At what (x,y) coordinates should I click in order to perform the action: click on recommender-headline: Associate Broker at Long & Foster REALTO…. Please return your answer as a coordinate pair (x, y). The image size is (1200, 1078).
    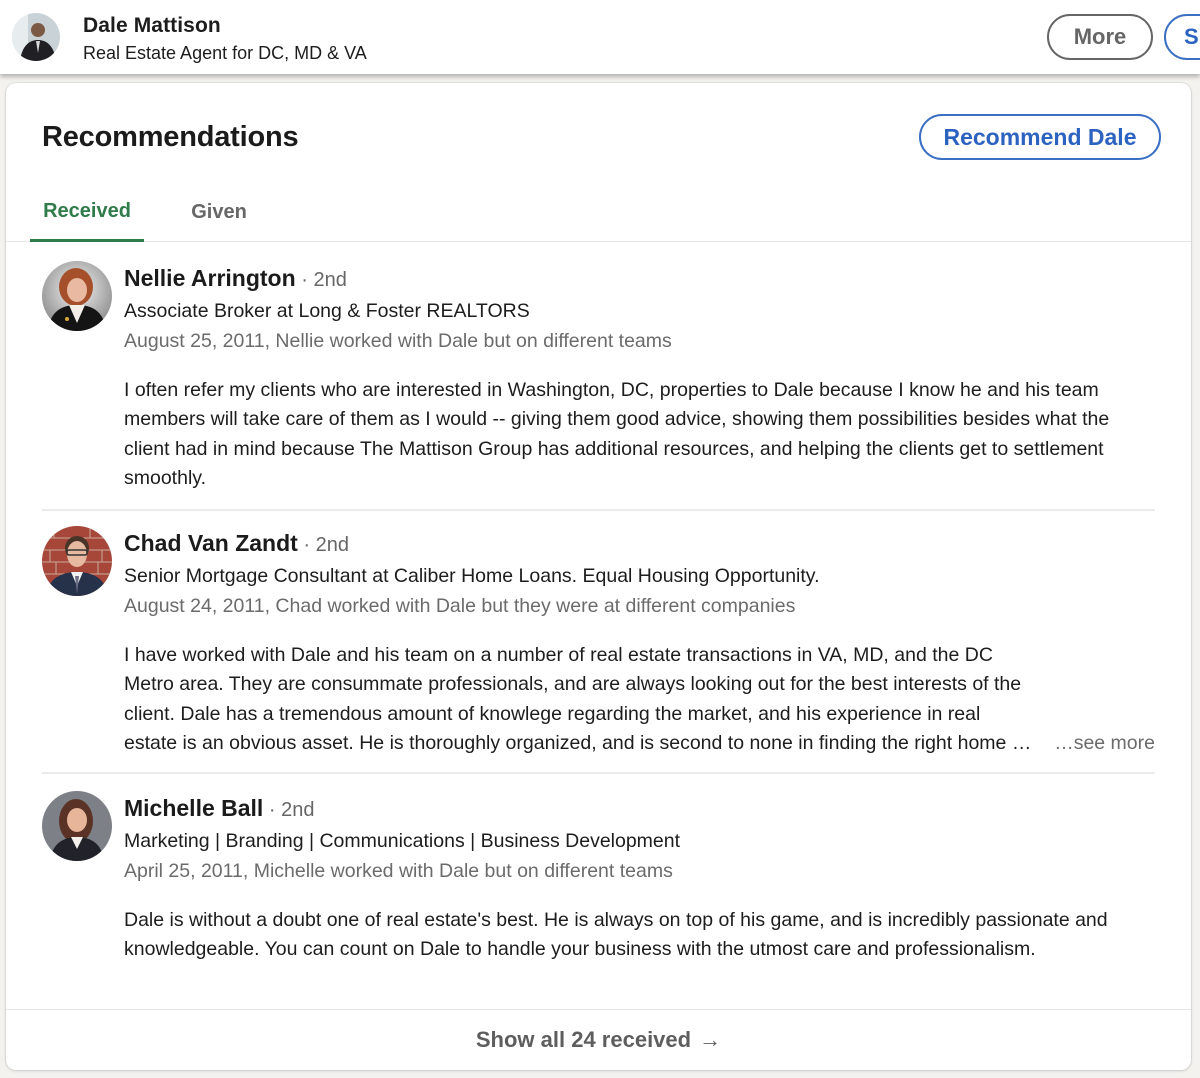
    Looking at the image, I should click on (327, 311).